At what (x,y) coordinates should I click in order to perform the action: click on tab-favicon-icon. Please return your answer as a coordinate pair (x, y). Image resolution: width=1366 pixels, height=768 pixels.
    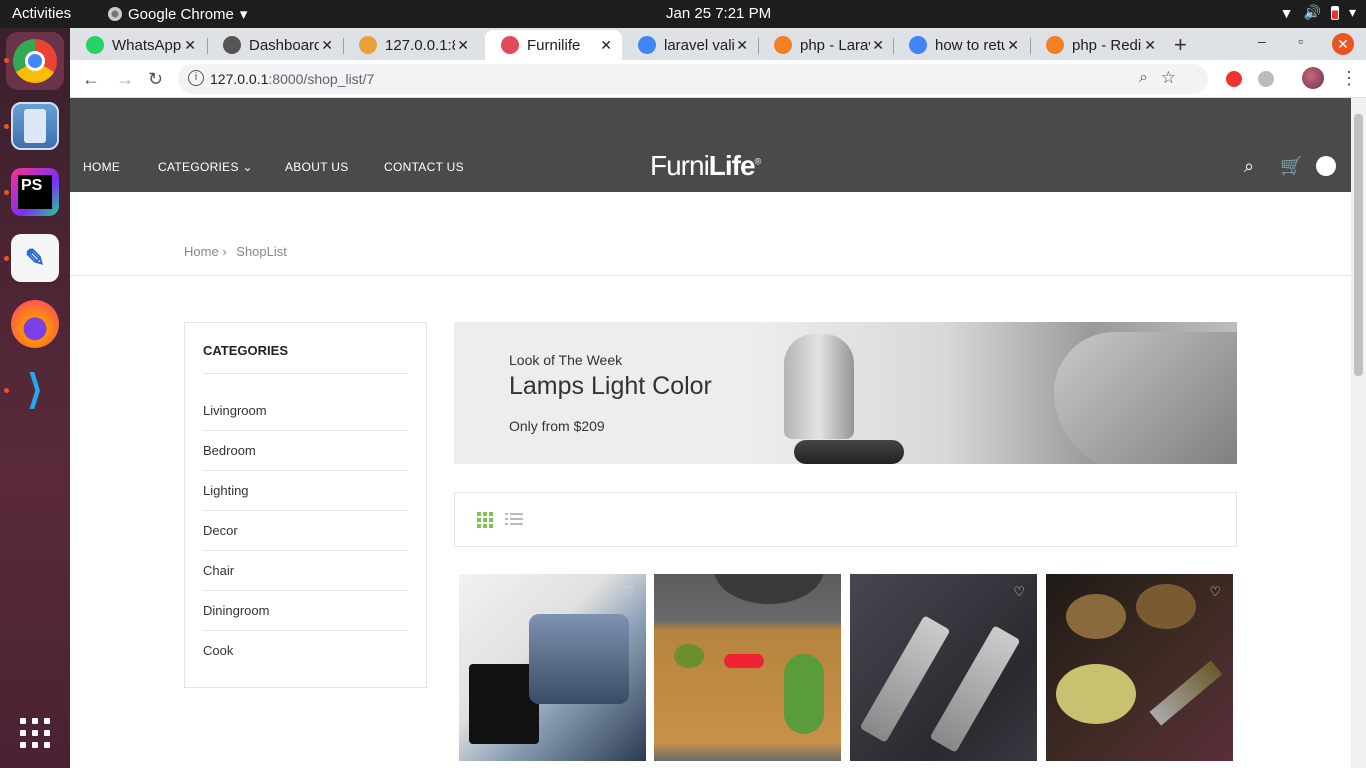
    Looking at the image, I should click on (647, 45).